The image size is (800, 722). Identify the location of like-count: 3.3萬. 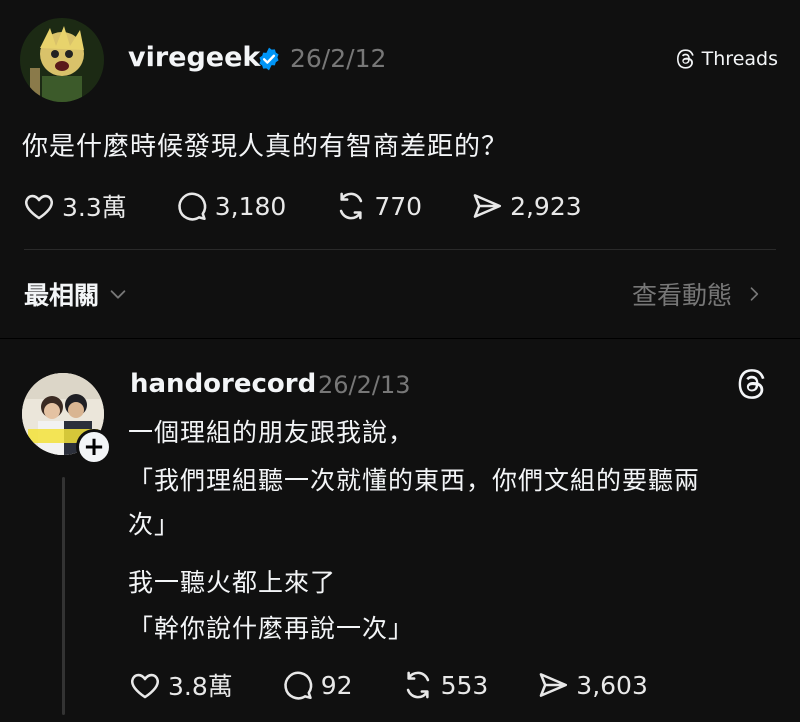
(94, 207).